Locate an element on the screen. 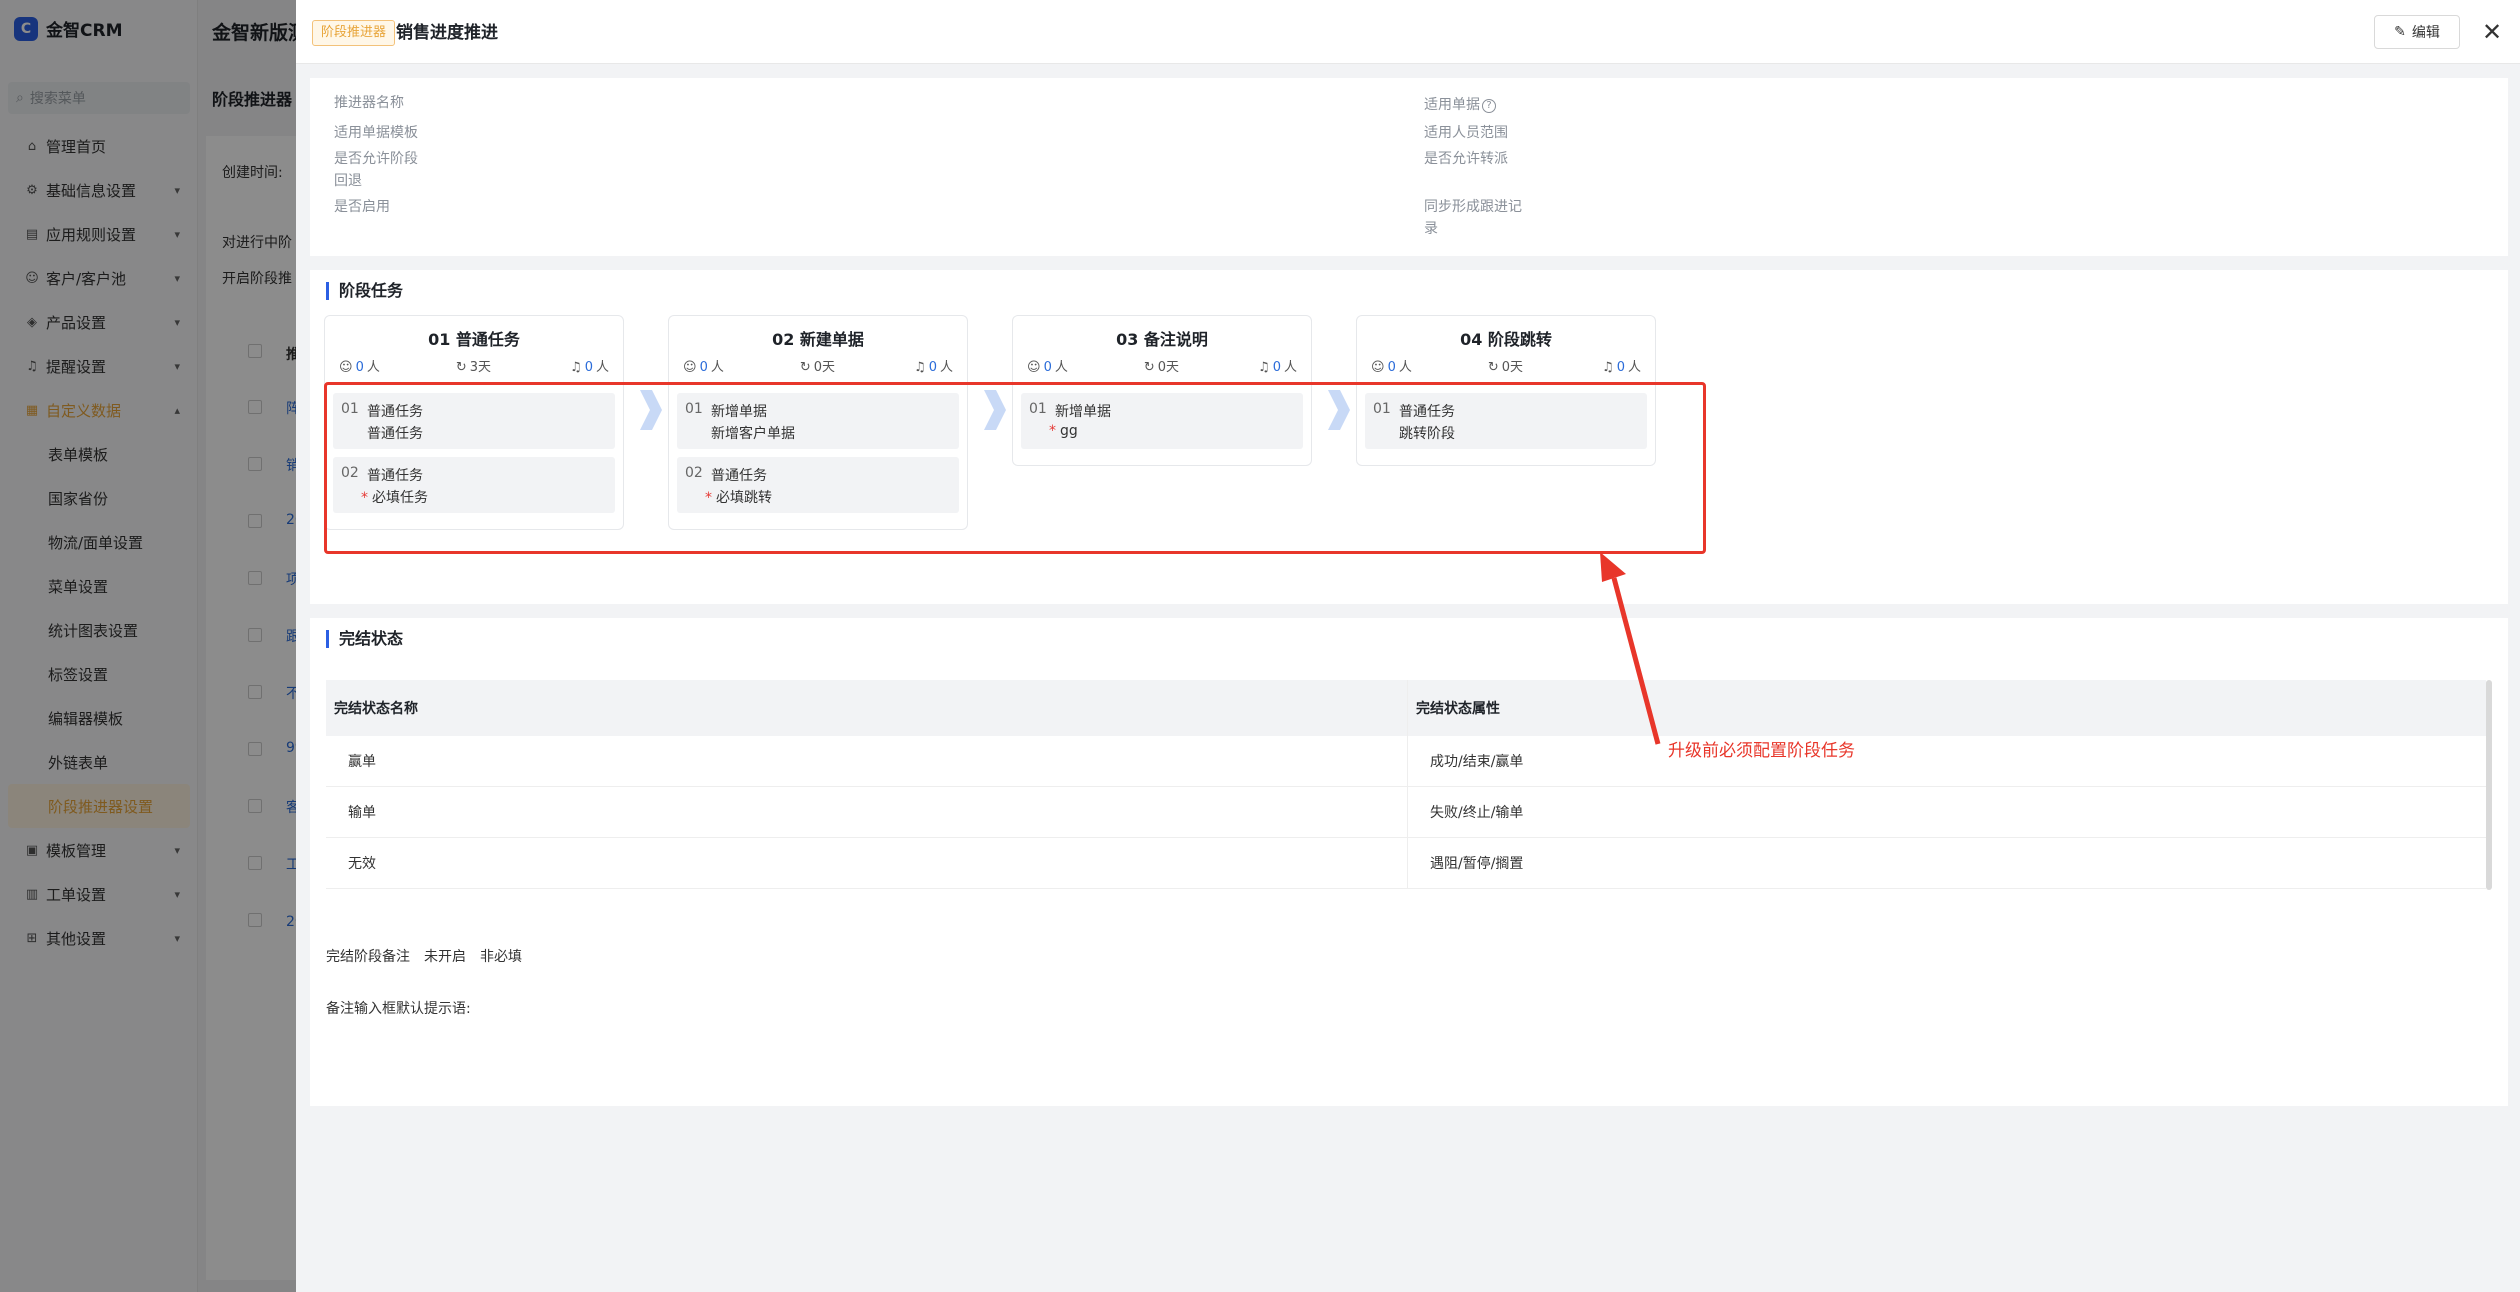 This screenshot has height=1292, width=2520. info-label: 同步形成跟进记录 is located at coordinates (1473, 218).